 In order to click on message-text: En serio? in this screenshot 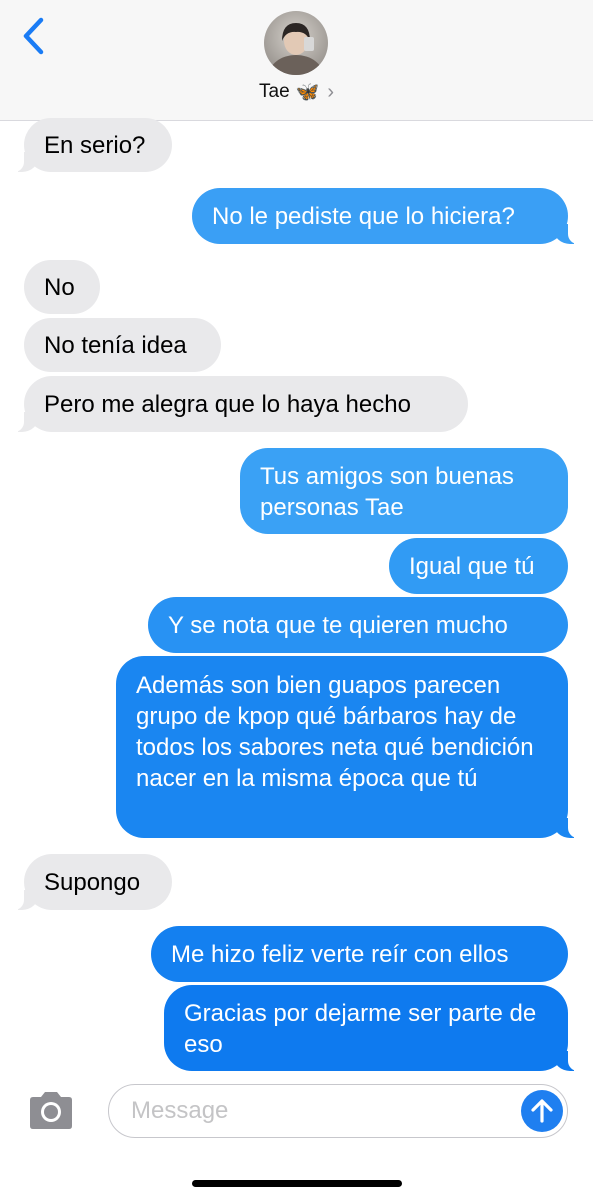, I will do `click(95, 145)`.